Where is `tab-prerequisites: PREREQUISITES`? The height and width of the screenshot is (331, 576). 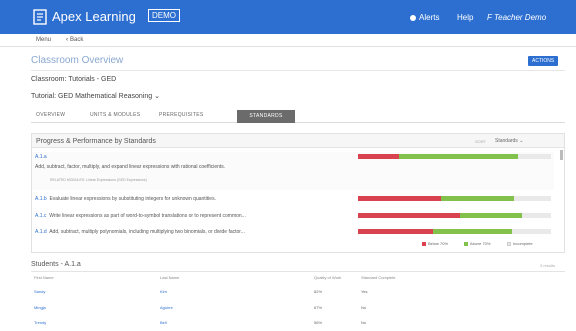
tab-prerequisites: PREREQUISITES is located at coordinates (181, 115).